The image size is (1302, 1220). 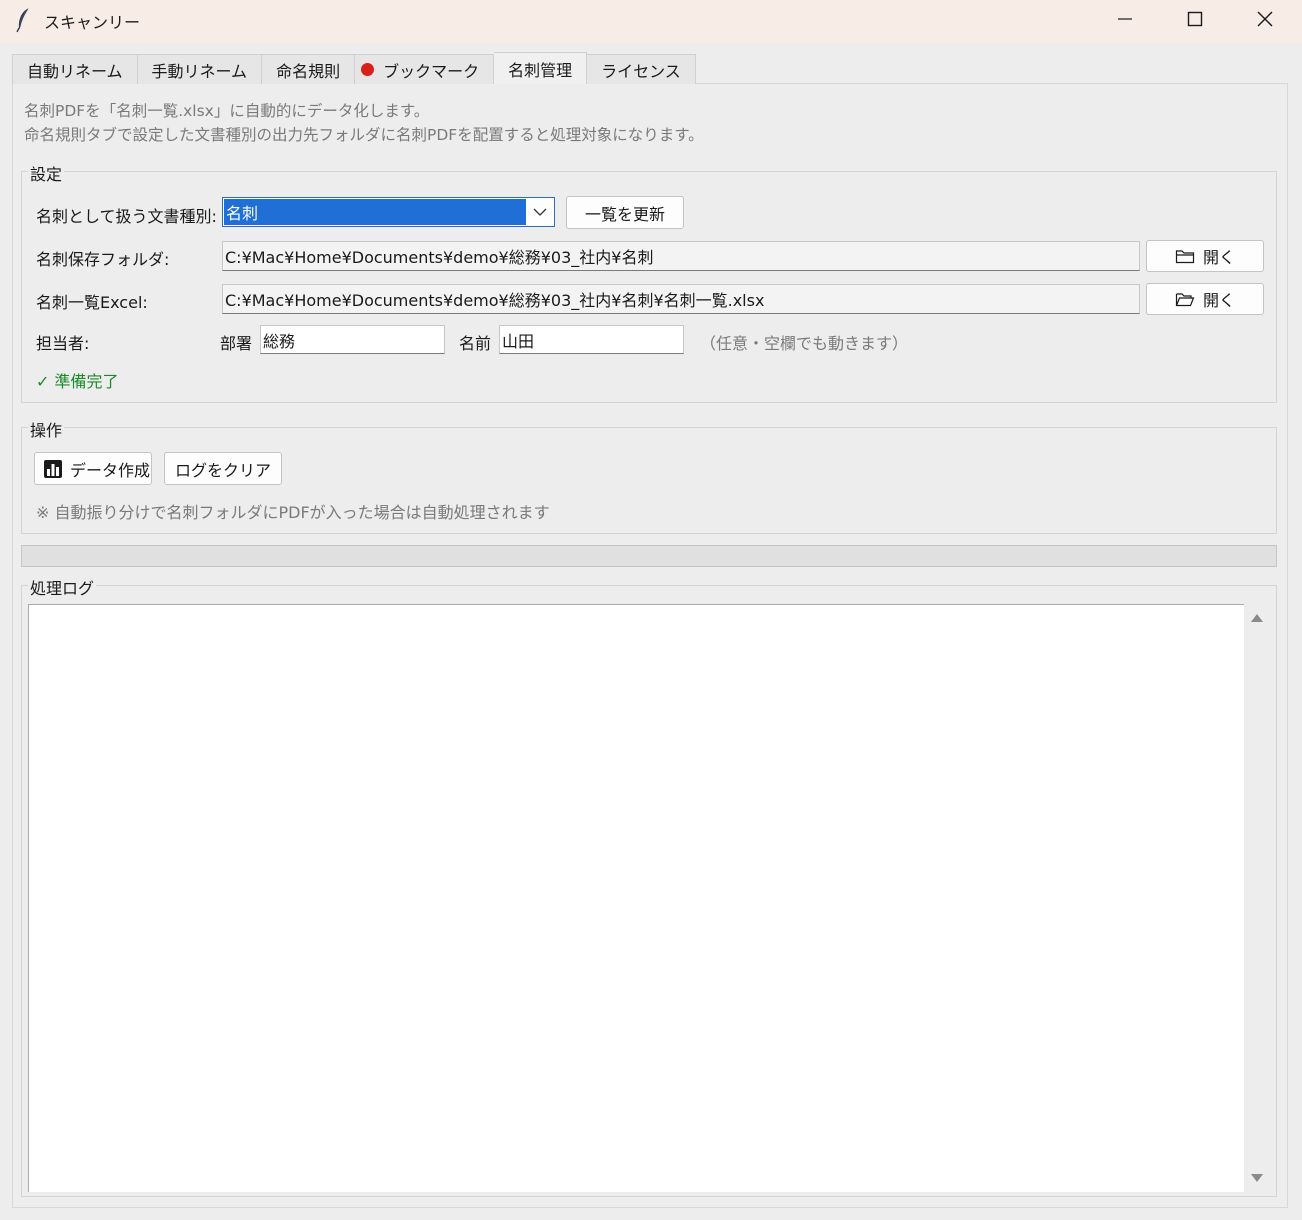 I want to click on tab-business-cards: 名刺管理, so click(x=541, y=68).